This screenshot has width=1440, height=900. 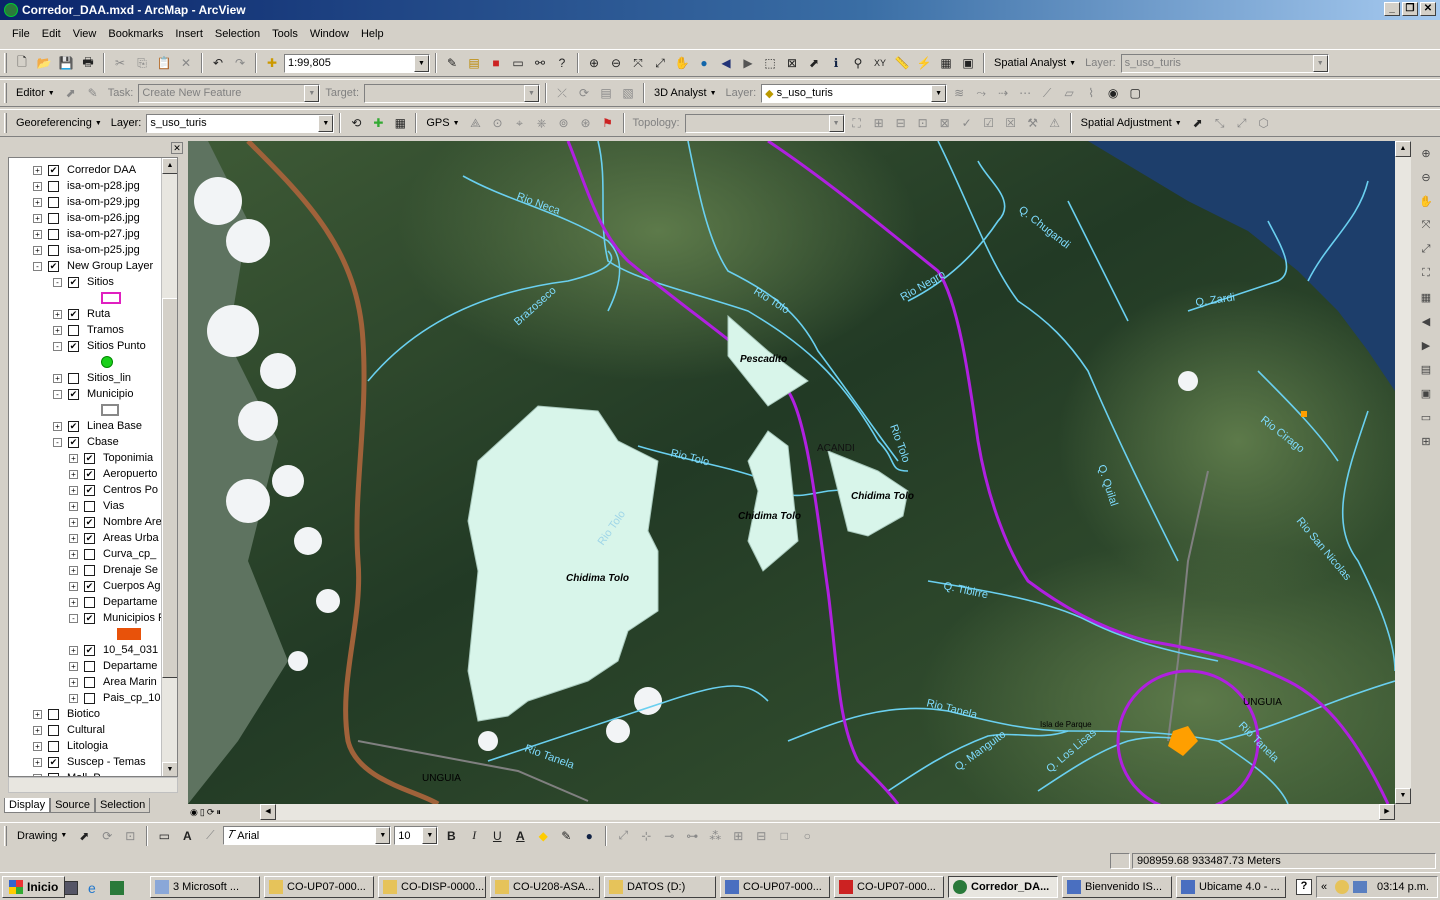 What do you see at coordinates (476, 123) in the screenshot?
I see `gps-tool-icon: ⟁` at bounding box center [476, 123].